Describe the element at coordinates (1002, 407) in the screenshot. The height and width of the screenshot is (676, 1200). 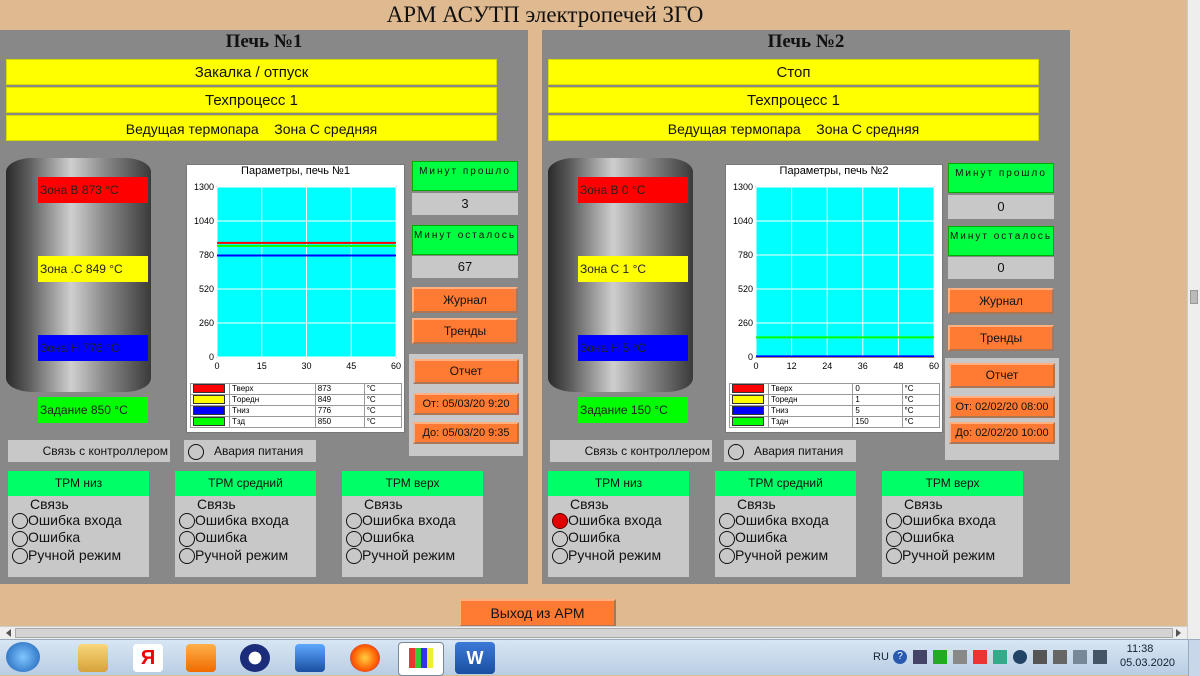
I see `report-from: От: 02/02/20 08:00` at that location.